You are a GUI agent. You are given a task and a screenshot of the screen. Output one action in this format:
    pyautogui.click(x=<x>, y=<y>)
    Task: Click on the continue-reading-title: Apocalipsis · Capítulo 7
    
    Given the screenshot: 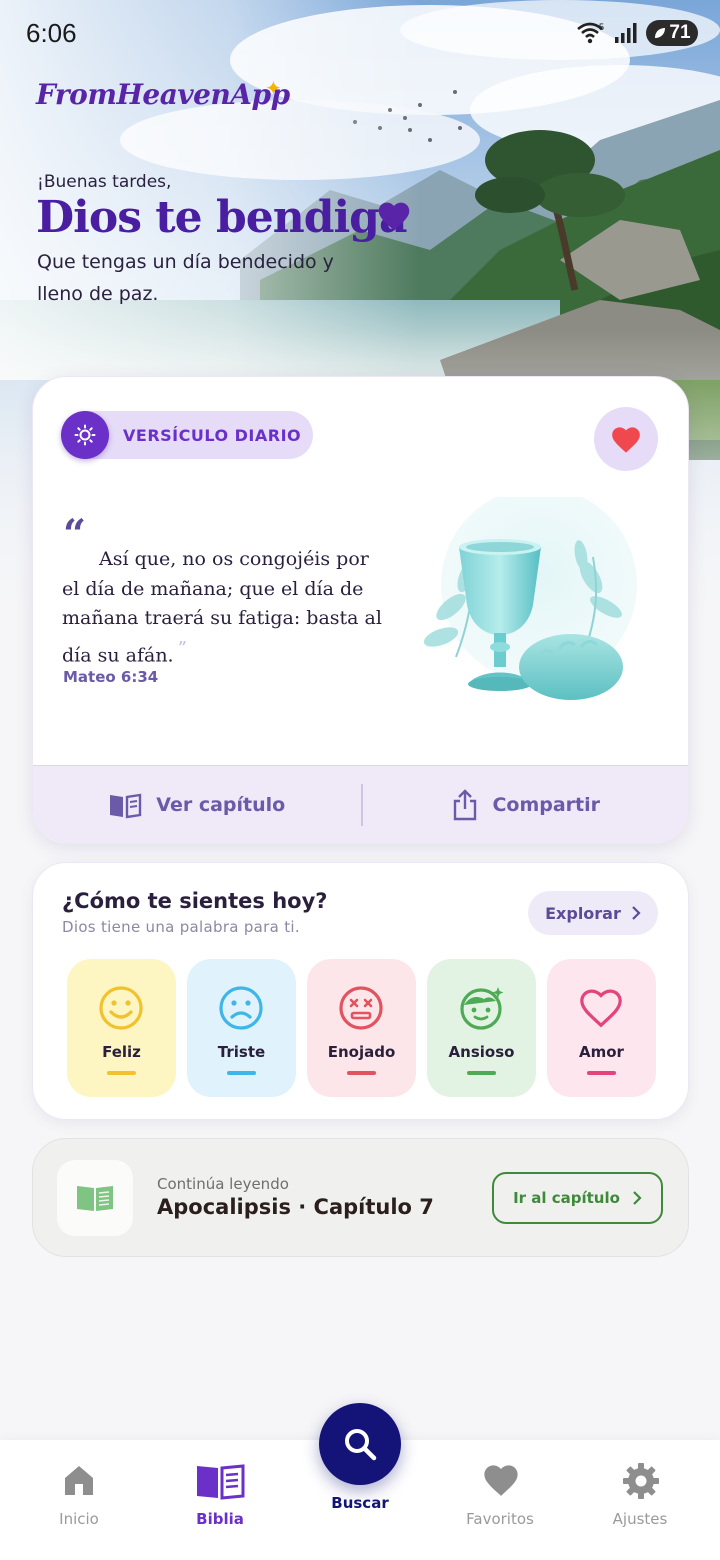 What is the action you would take?
    pyautogui.click(x=295, y=1207)
    